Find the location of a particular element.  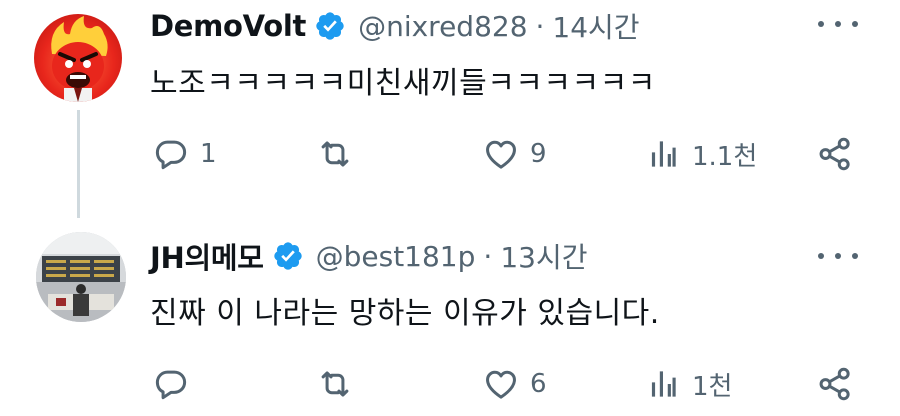

tweet-header: DemoVolt @nixred828 · 14시간 is located at coordinates (395, 26).